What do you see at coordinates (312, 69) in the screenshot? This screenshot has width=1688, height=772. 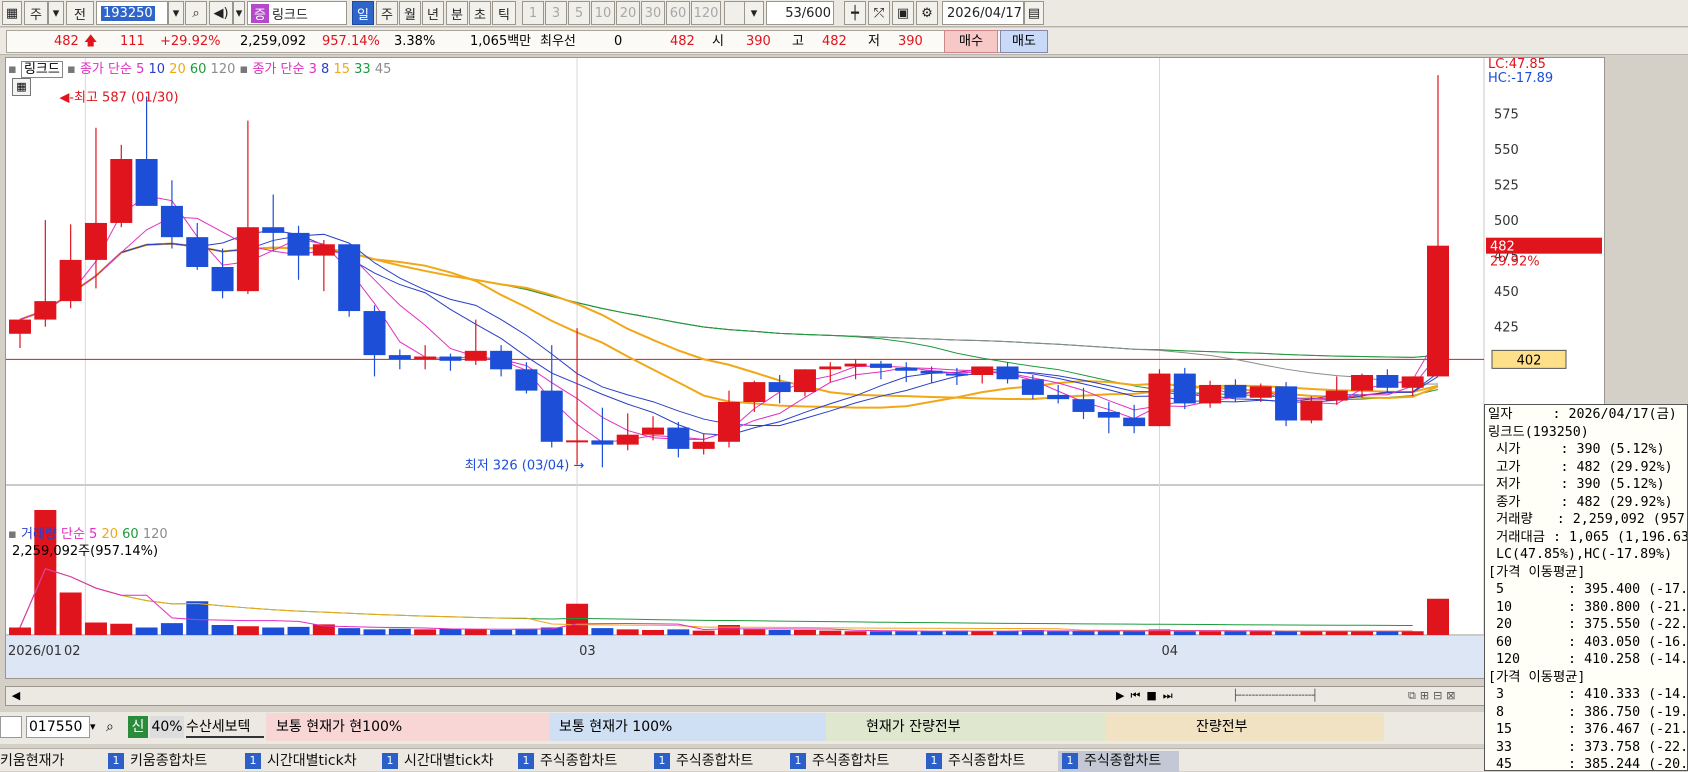 I see `legend-ma3: 3` at bounding box center [312, 69].